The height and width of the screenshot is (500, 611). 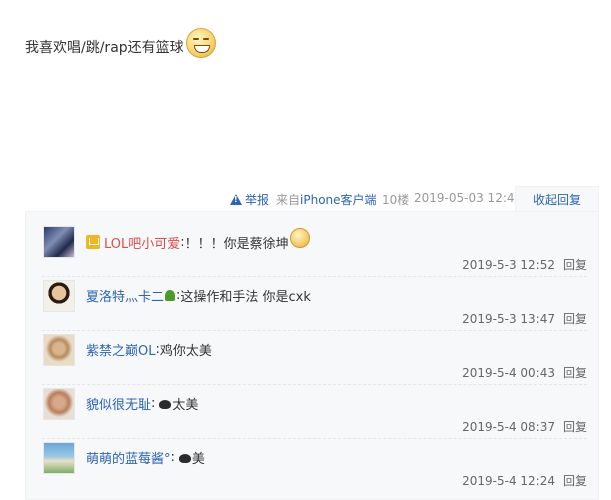 What do you see at coordinates (557, 199) in the screenshot?
I see `collapse-replies-button: 收起回复` at bounding box center [557, 199].